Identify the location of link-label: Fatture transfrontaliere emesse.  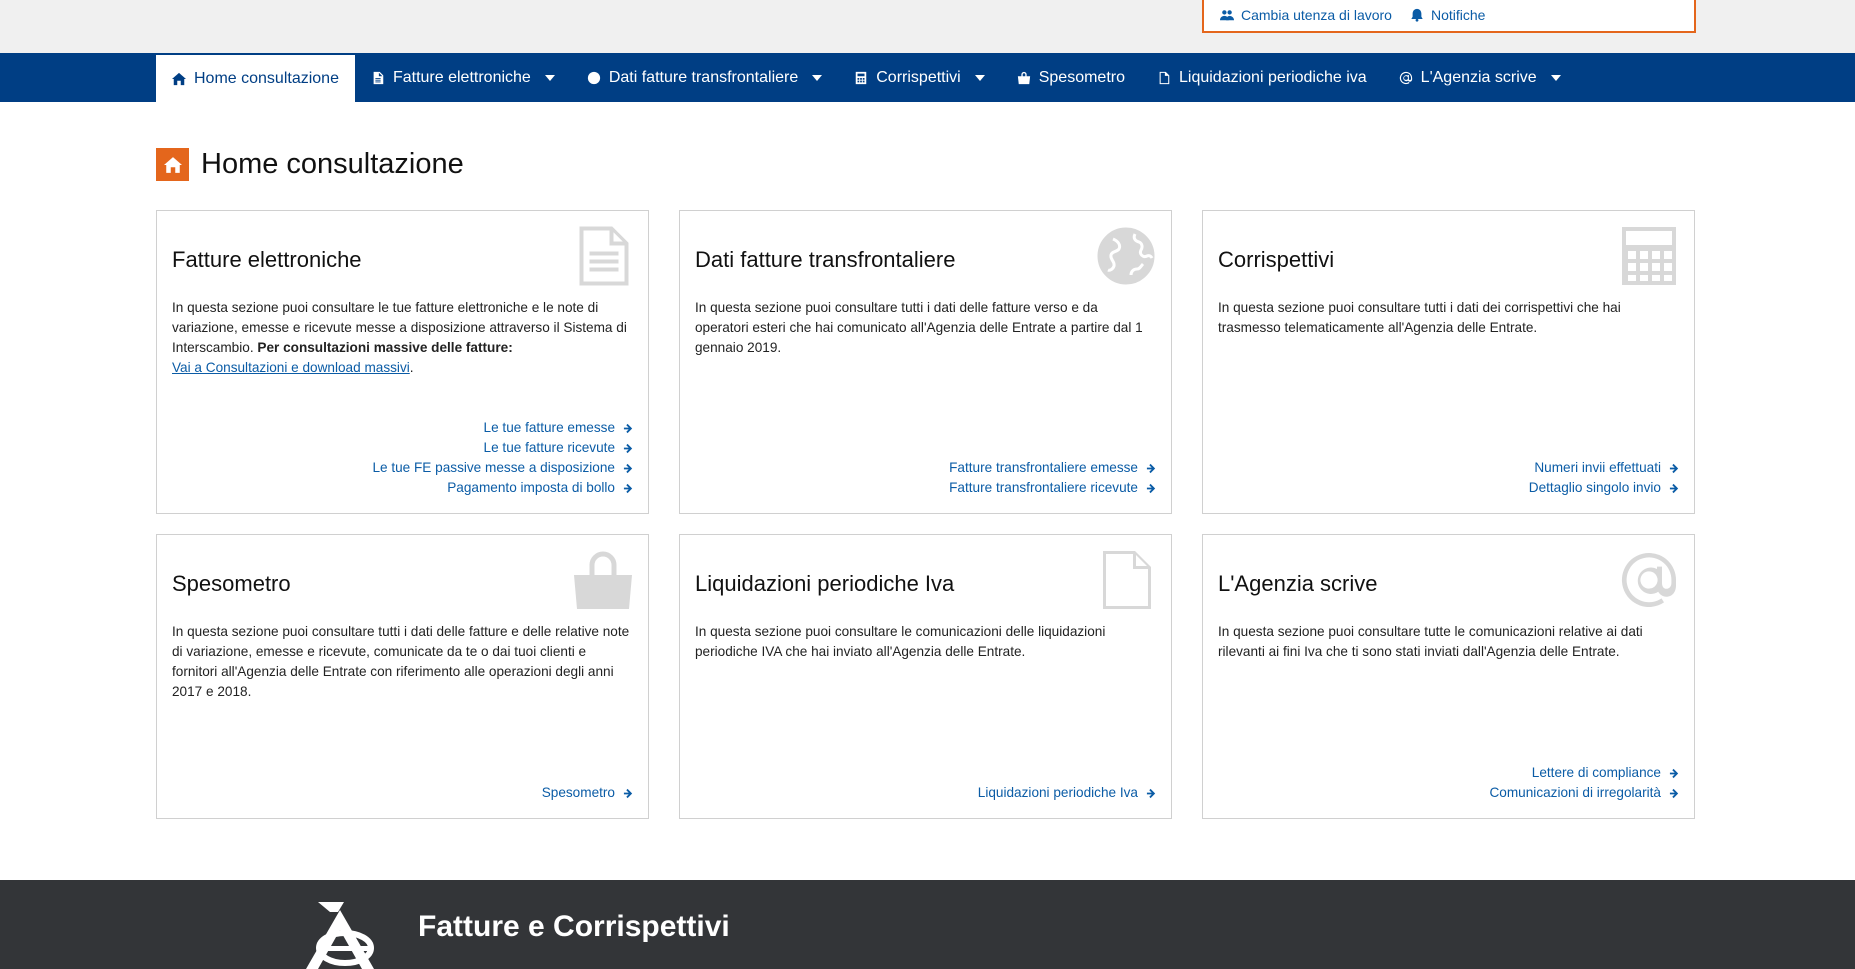
(1043, 467).